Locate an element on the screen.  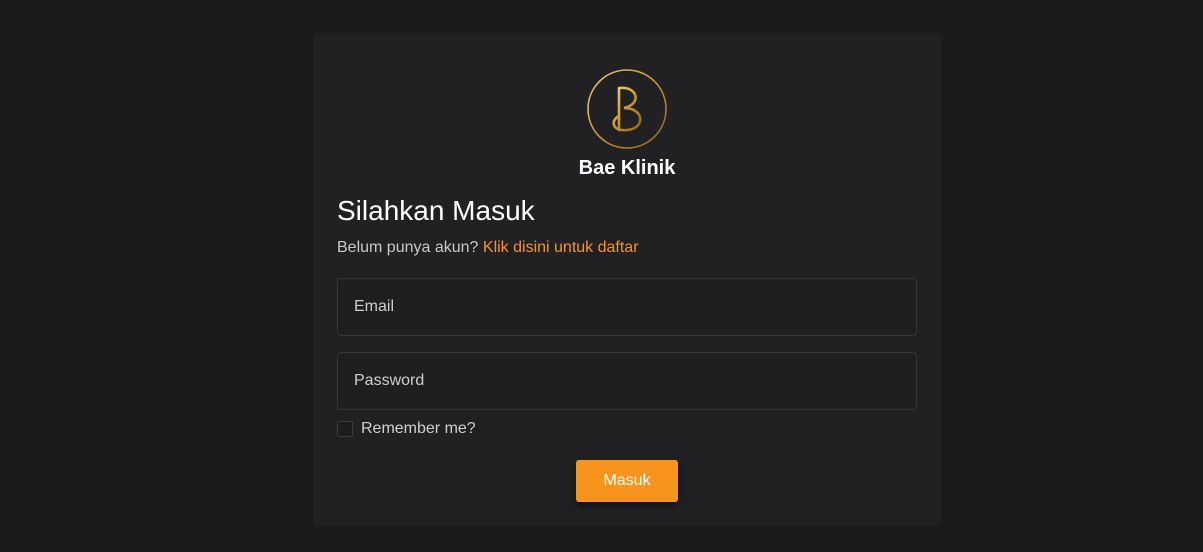
email-field is located at coordinates (627, 307).